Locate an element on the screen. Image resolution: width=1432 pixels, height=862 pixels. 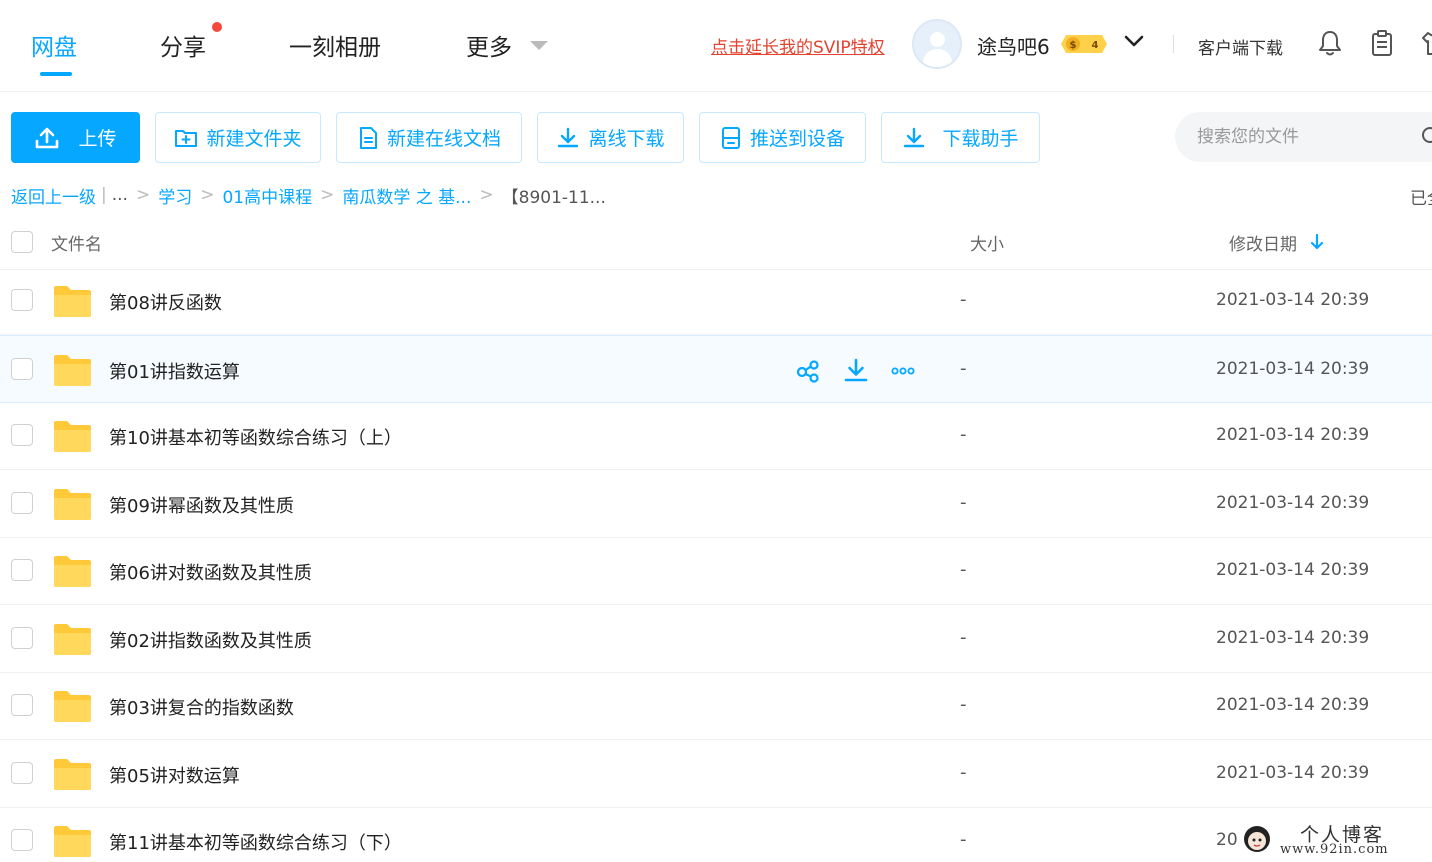
sort-descending-icon is located at coordinates (1317, 242).